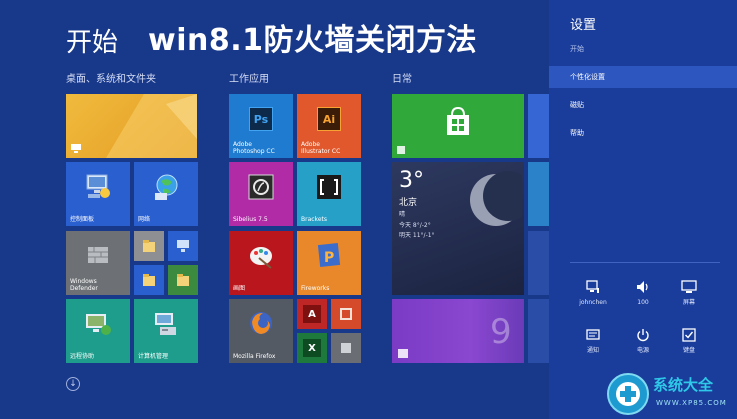  Describe the element at coordinates (458, 120) in the screenshot. I see `store-bag-icon` at that location.